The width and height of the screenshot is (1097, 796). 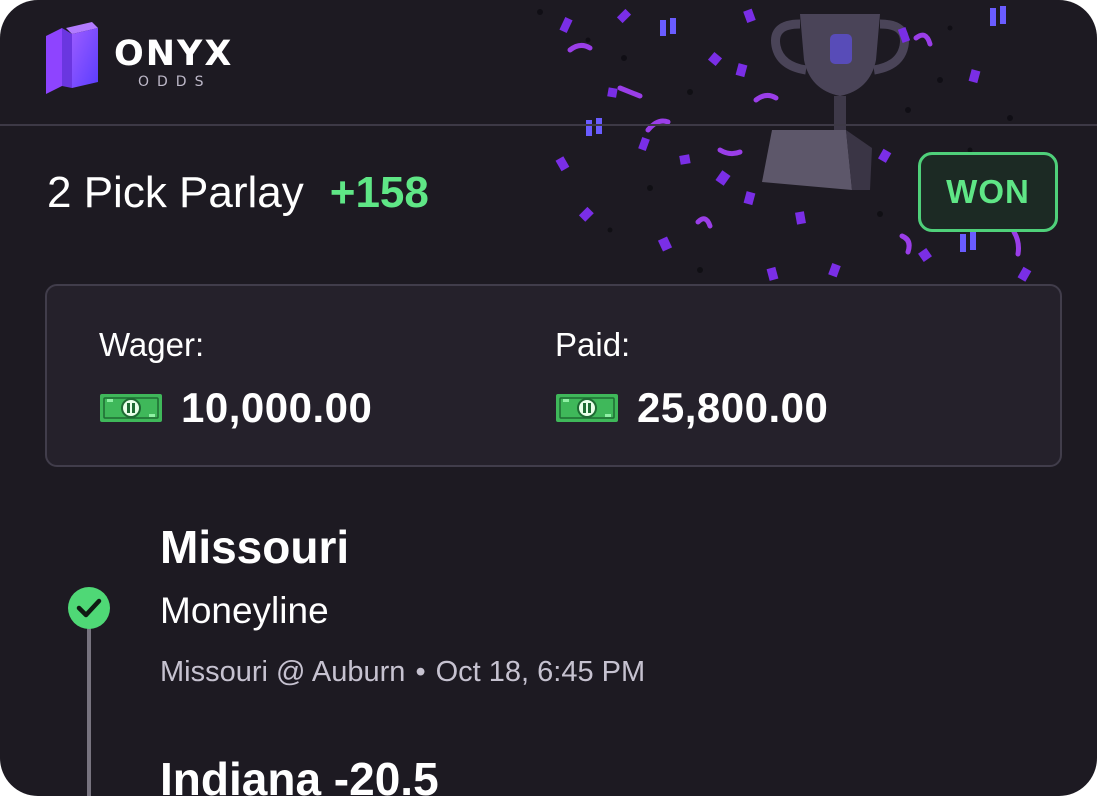 What do you see at coordinates (277, 407) in the screenshot?
I see `wager-amount: 10,000.00` at bounding box center [277, 407].